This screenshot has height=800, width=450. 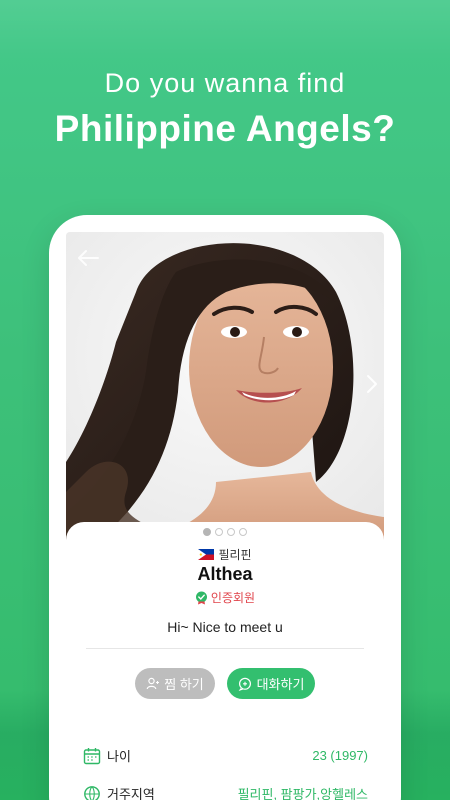 I want to click on verified-check-icon, so click(x=201, y=597).